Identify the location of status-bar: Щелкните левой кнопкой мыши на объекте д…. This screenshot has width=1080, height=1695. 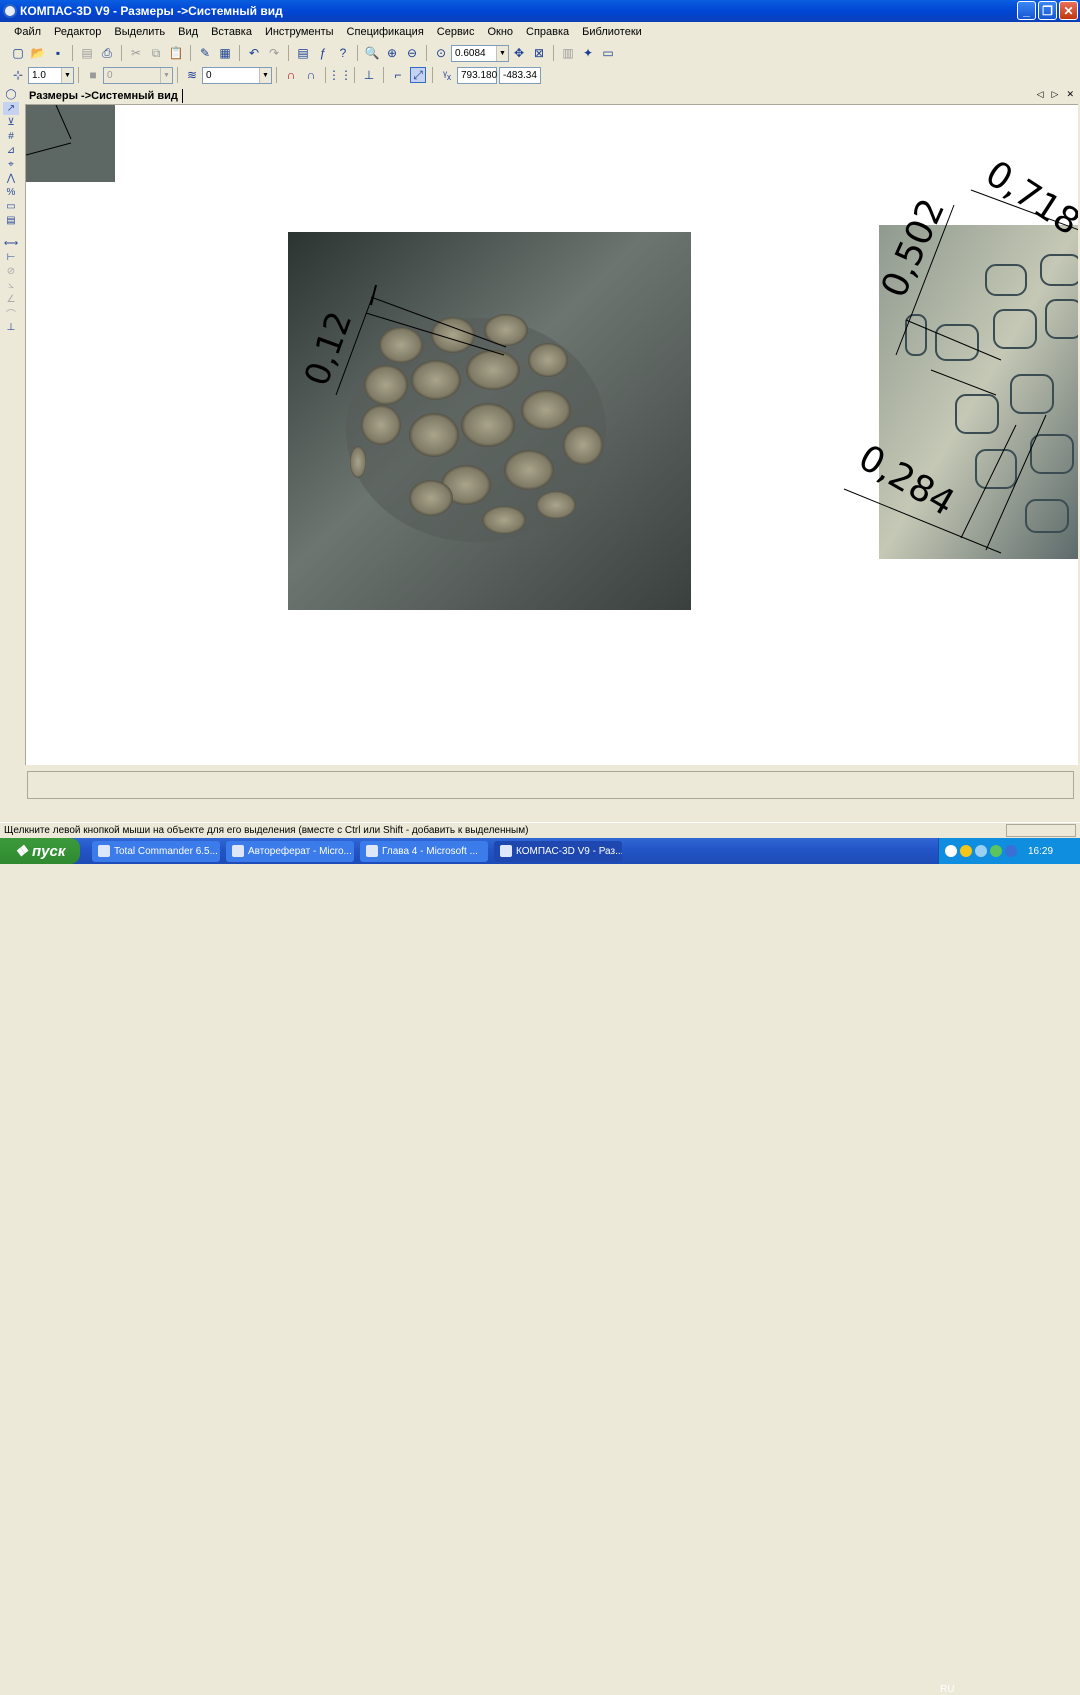
(540, 830).